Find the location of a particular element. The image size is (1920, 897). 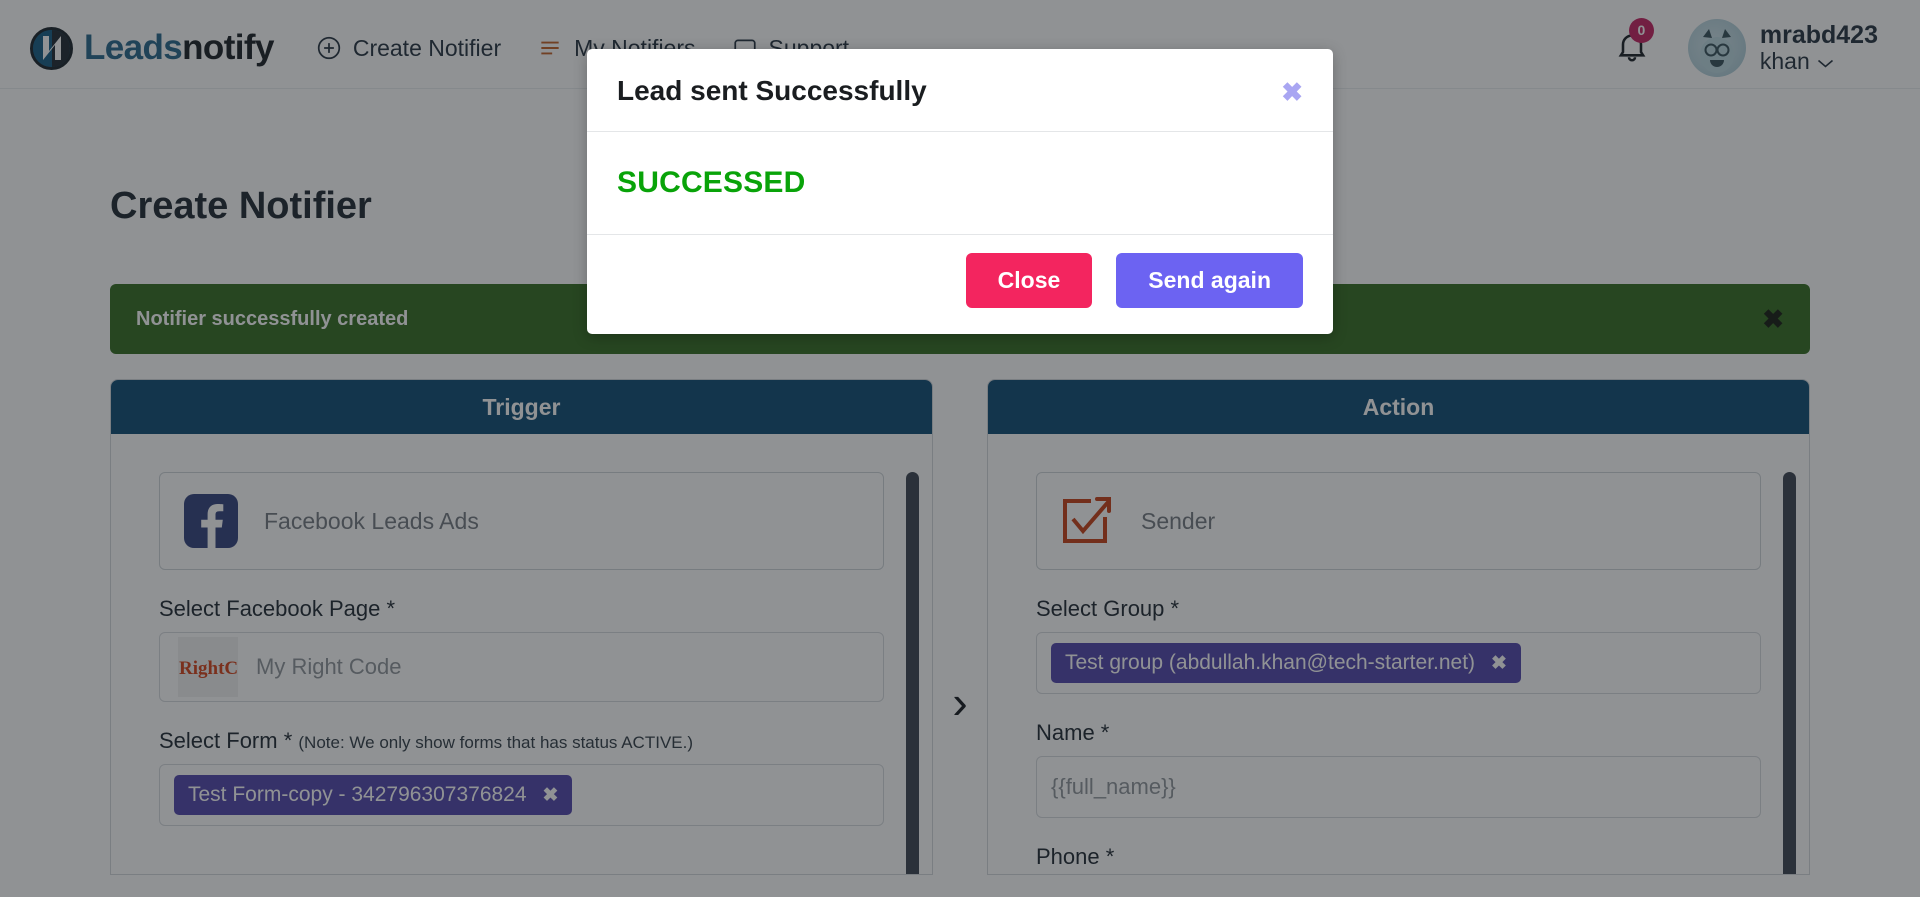

modal-body: SUCCESSED is located at coordinates (960, 183).